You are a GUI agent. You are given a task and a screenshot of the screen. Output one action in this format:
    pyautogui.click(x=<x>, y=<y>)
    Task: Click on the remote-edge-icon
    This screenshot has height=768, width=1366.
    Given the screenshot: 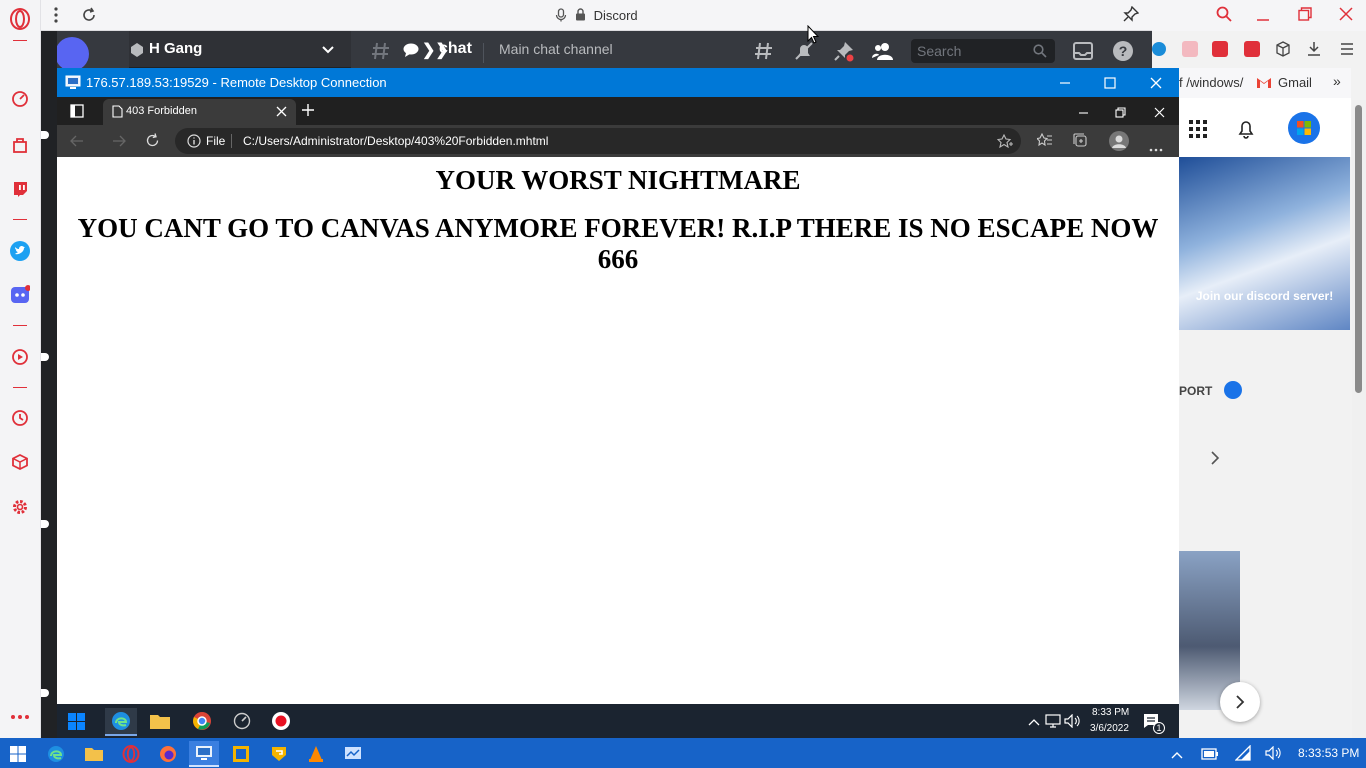 What is the action you would take?
    pyautogui.click(x=121, y=722)
    